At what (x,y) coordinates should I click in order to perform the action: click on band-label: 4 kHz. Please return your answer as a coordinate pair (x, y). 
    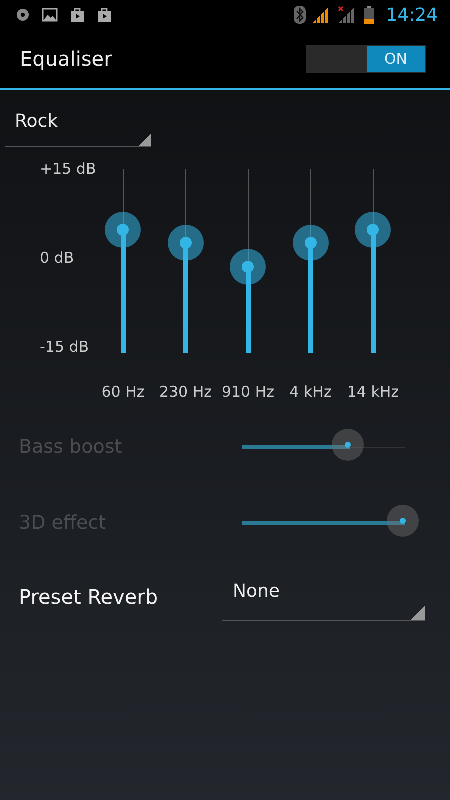
    Looking at the image, I should click on (311, 392).